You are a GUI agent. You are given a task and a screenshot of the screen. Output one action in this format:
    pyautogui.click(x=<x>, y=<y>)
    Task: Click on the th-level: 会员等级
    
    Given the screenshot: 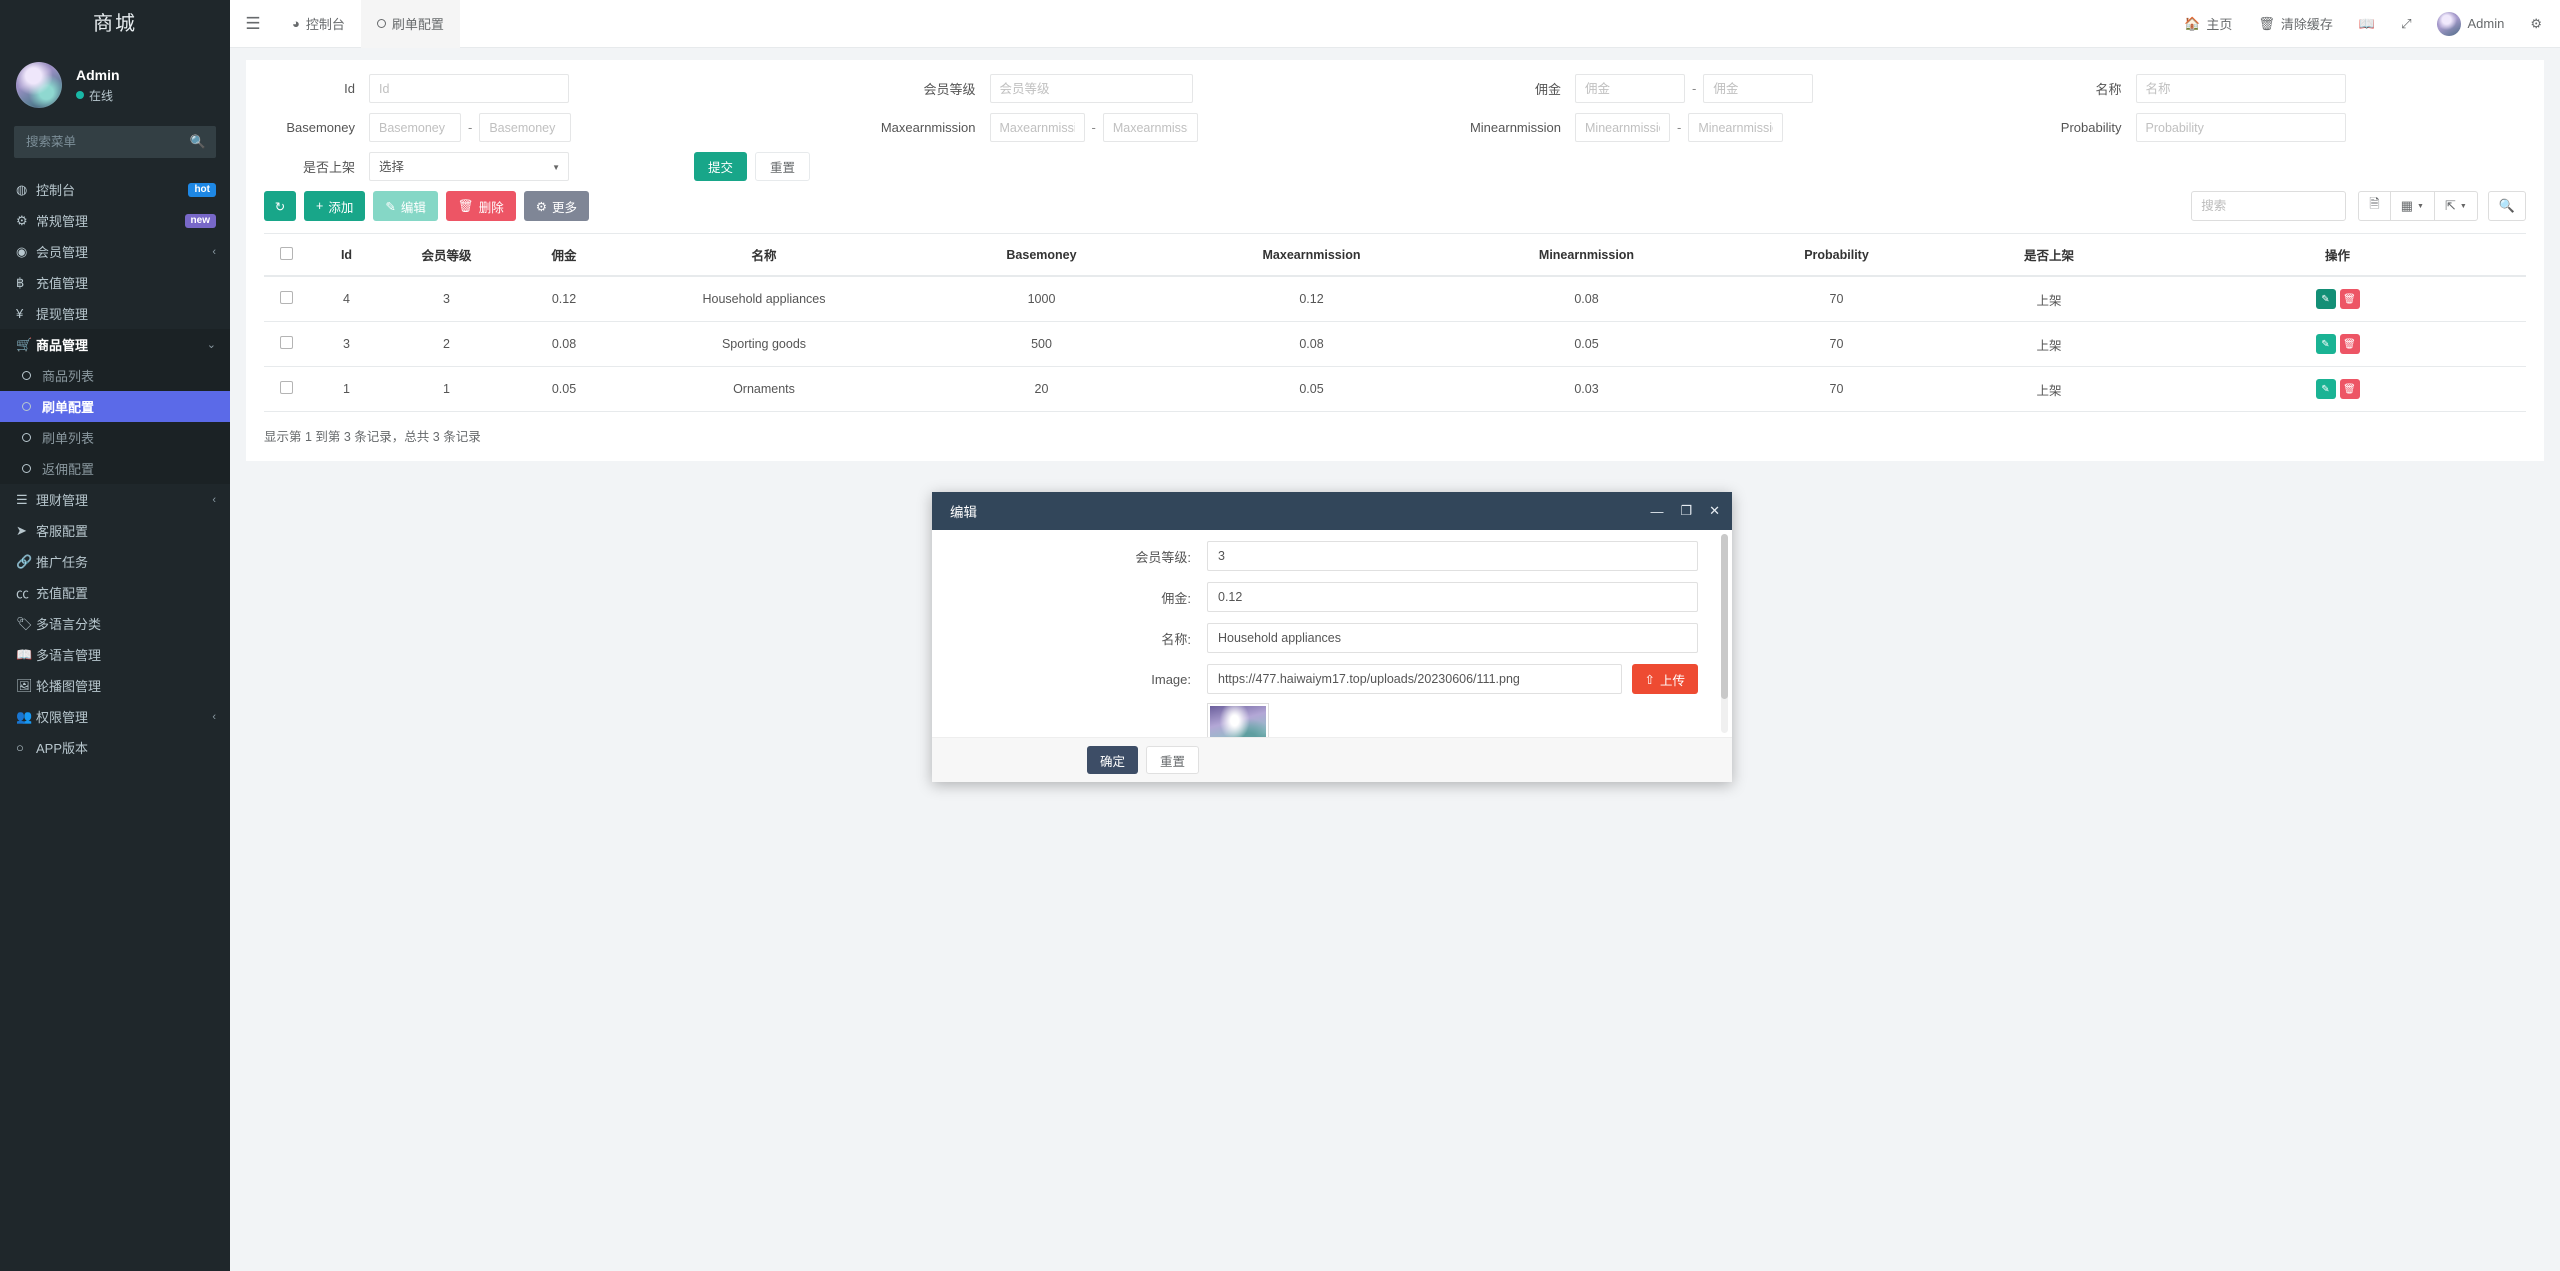 What is the action you would take?
    pyautogui.click(x=446, y=255)
    